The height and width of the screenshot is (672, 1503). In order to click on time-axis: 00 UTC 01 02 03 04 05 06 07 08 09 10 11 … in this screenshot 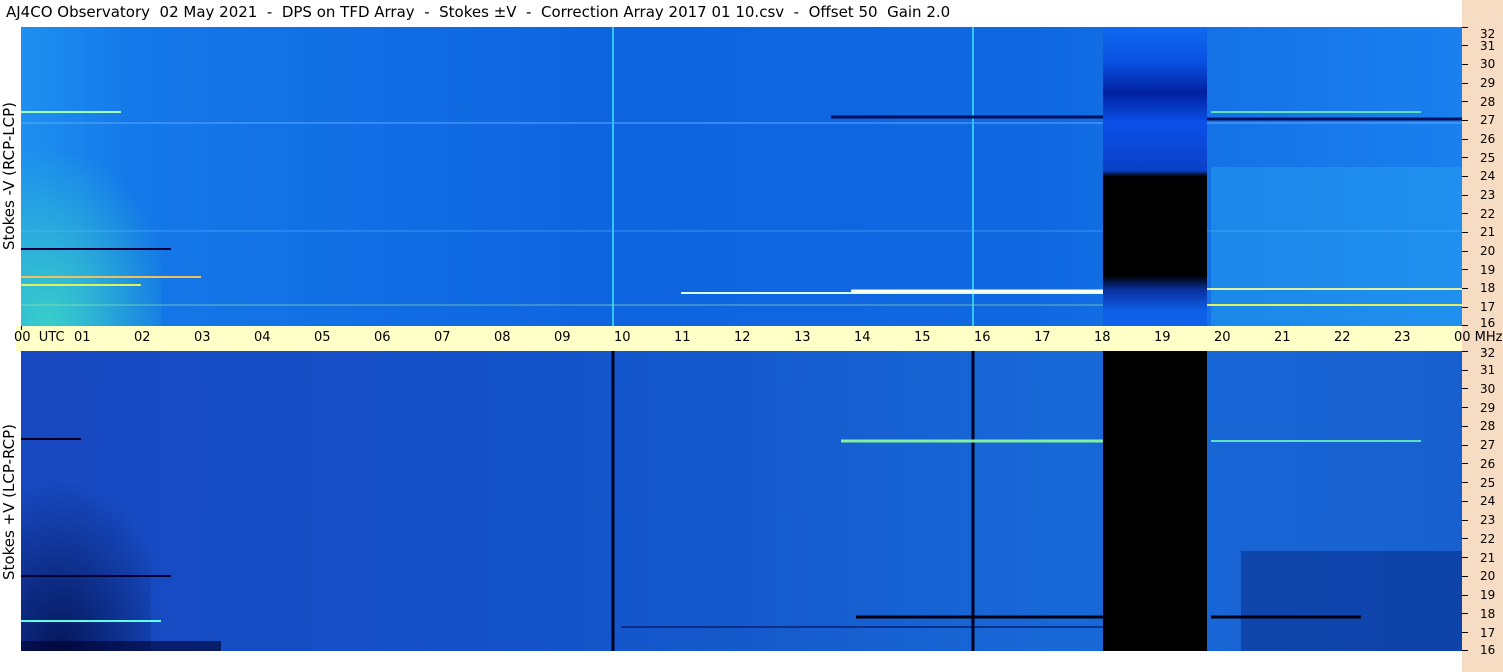, I will do `click(758, 338)`.